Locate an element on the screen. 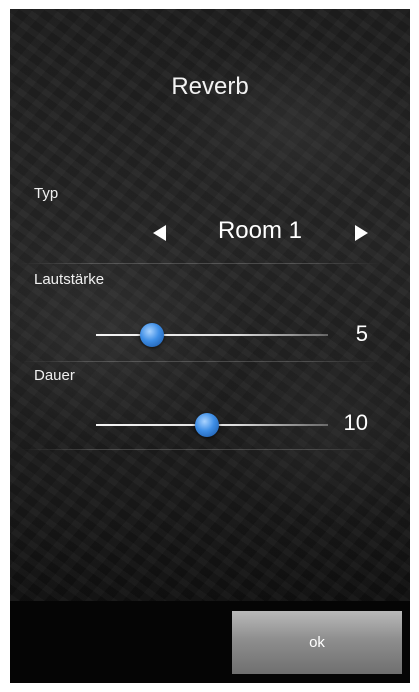 The width and height of the screenshot is (419, 692). previous-type-arrow-icon is located at coordinates (159, 233).